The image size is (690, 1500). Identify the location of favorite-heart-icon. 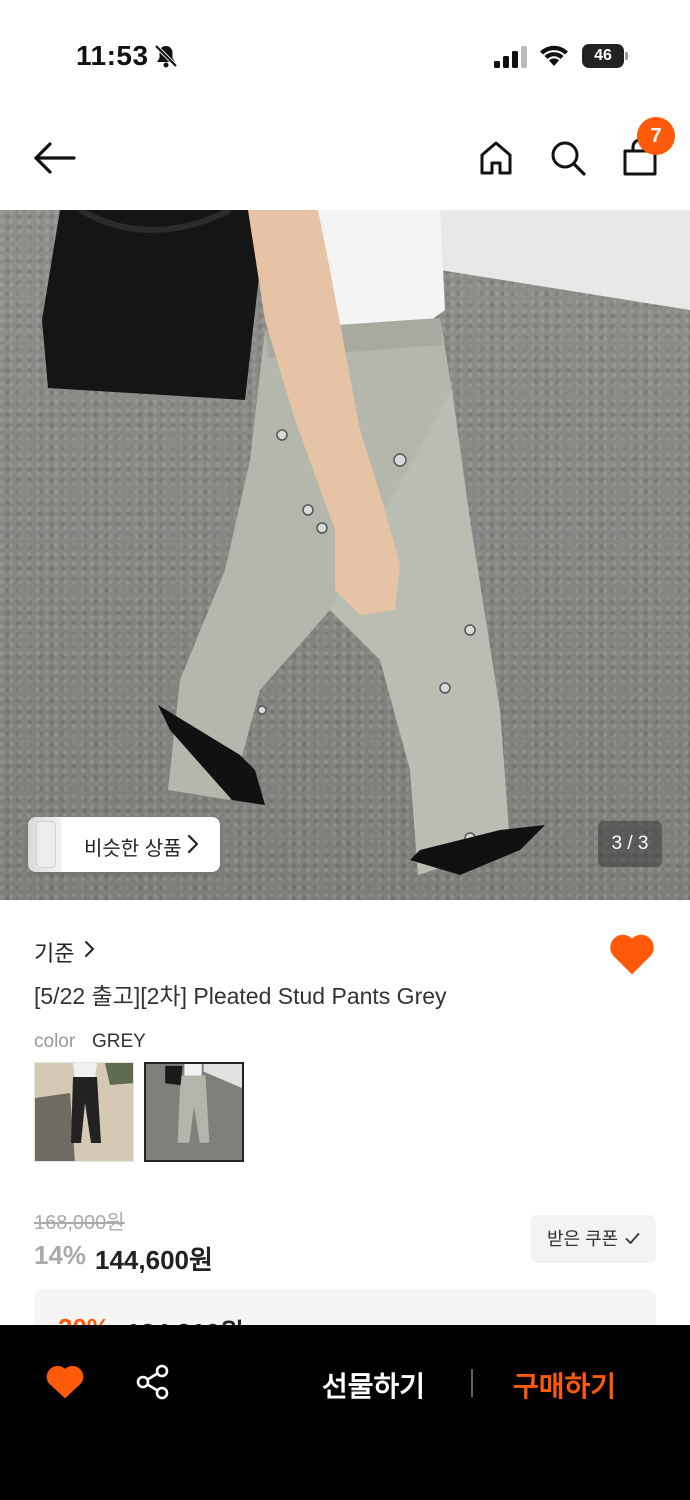
(632, 954).